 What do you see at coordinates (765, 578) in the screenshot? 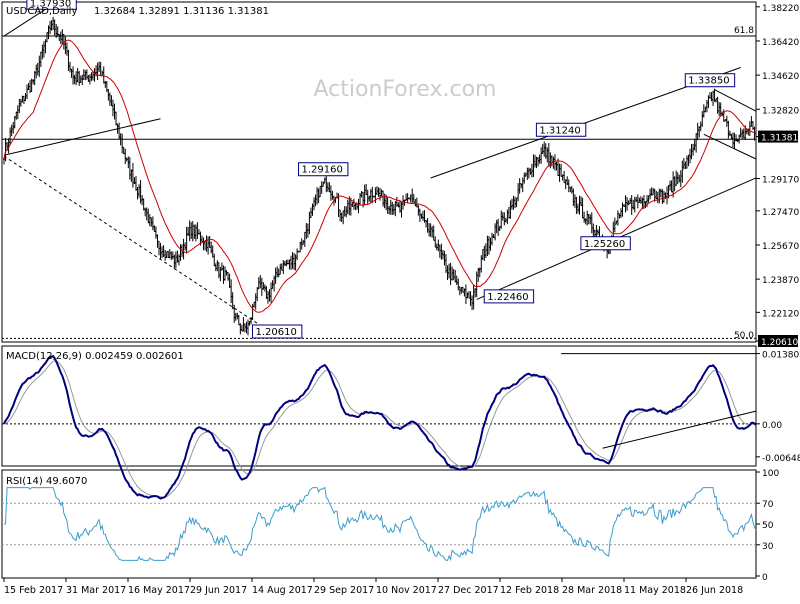
I see `rsi-tick-label: 0` at bounding box center [765, 578].